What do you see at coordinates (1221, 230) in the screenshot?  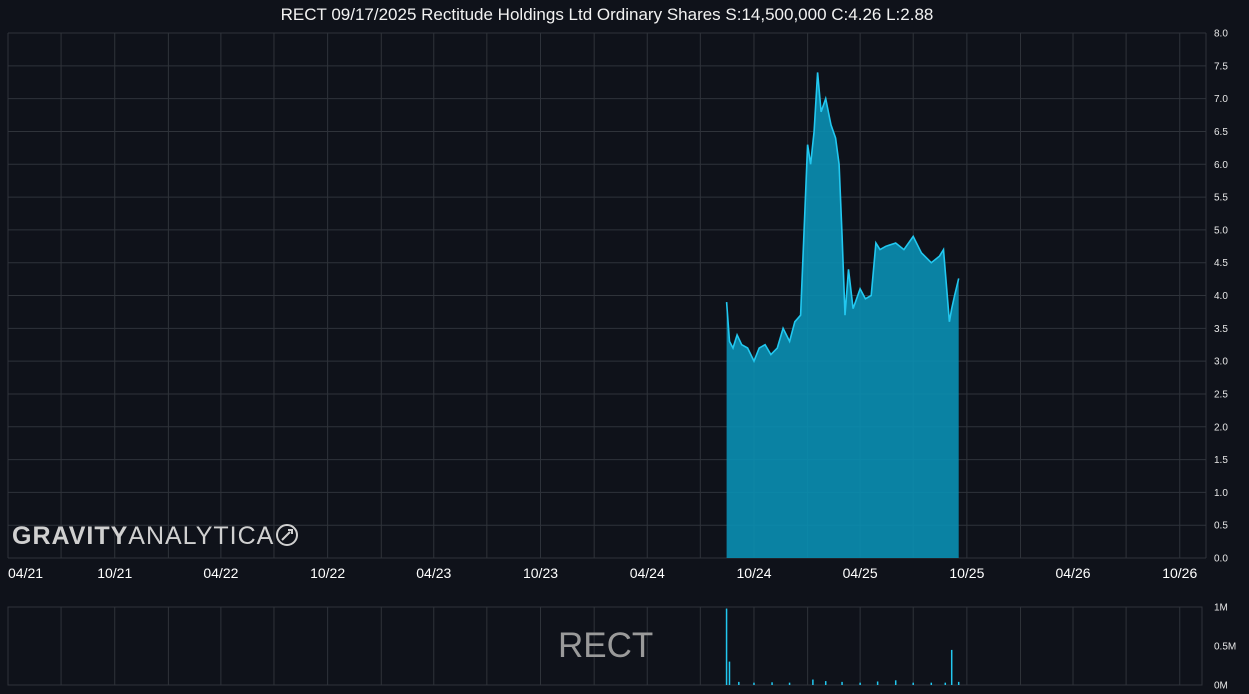 I see `y-tick-label: 5.0` at bounding box center [1221, 230].